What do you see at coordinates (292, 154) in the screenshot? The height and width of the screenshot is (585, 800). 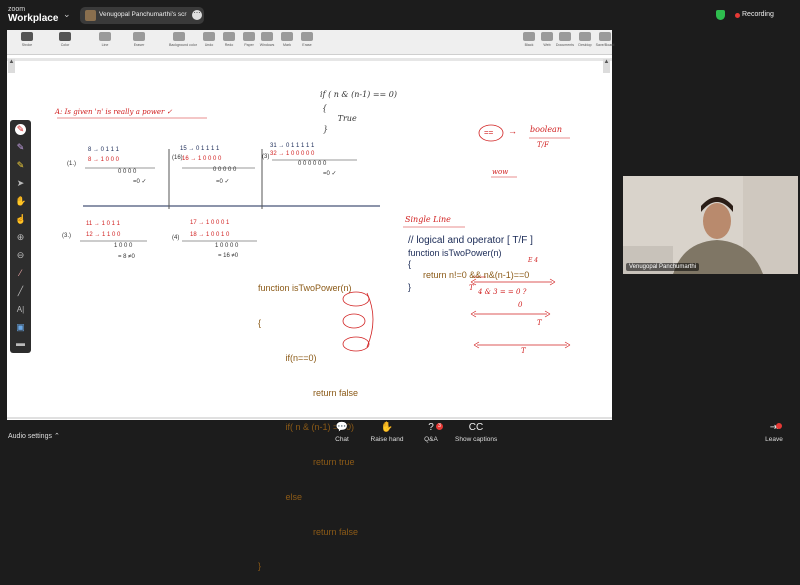 I see `example-3-line-2: 32 → 1 0 0 0 0 0` at bounding box center [292, 154].